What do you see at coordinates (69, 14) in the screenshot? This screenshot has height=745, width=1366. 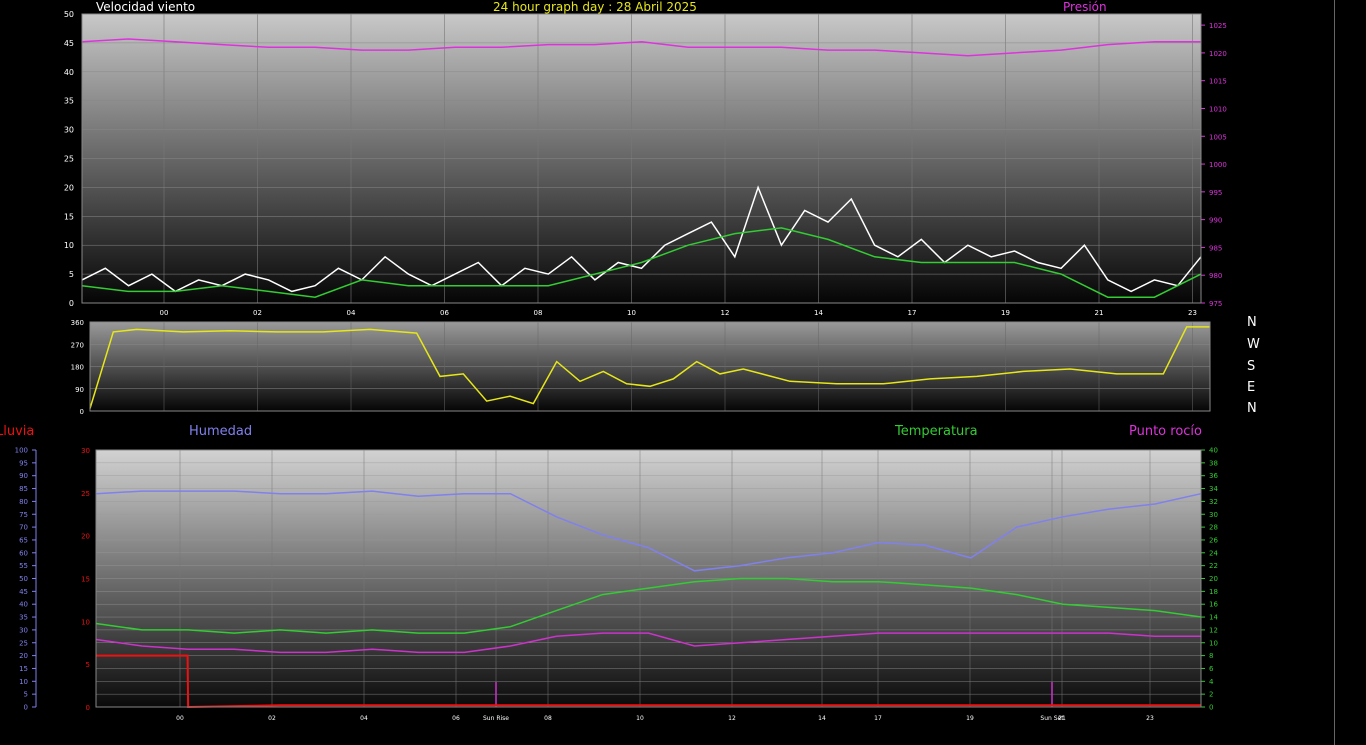 I see `wind-y-tick-label: 50` at bounding box center [69, 14].